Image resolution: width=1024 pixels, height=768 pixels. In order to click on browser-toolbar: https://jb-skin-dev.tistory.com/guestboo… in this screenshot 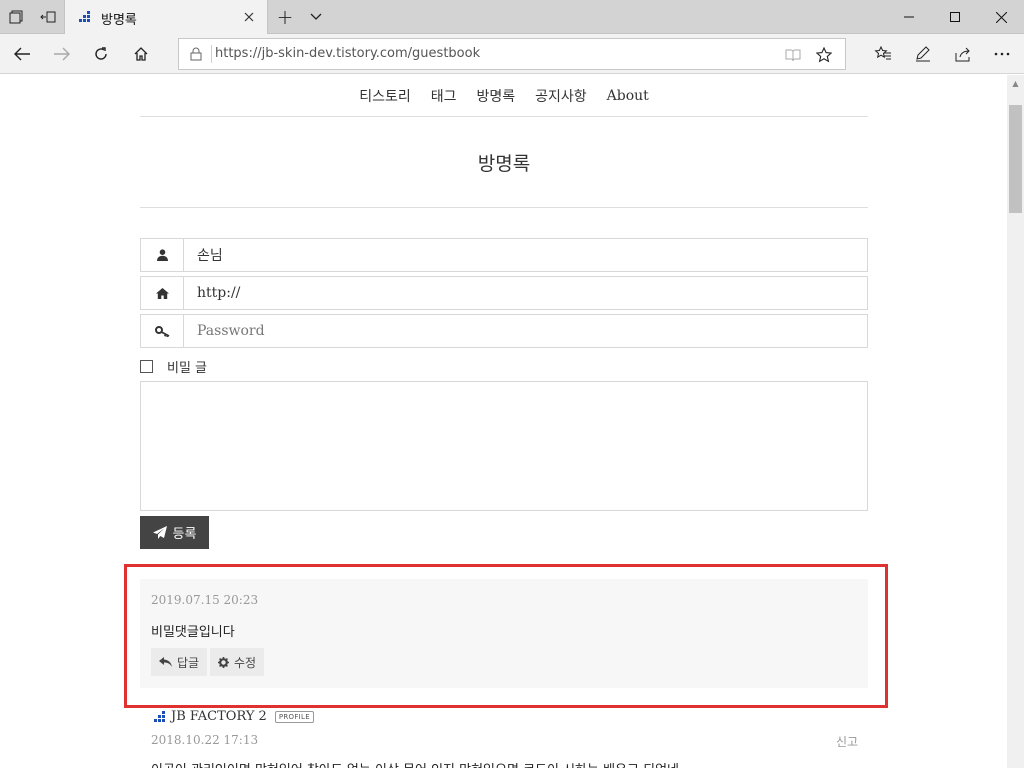, I will do `click(512, 54)`.